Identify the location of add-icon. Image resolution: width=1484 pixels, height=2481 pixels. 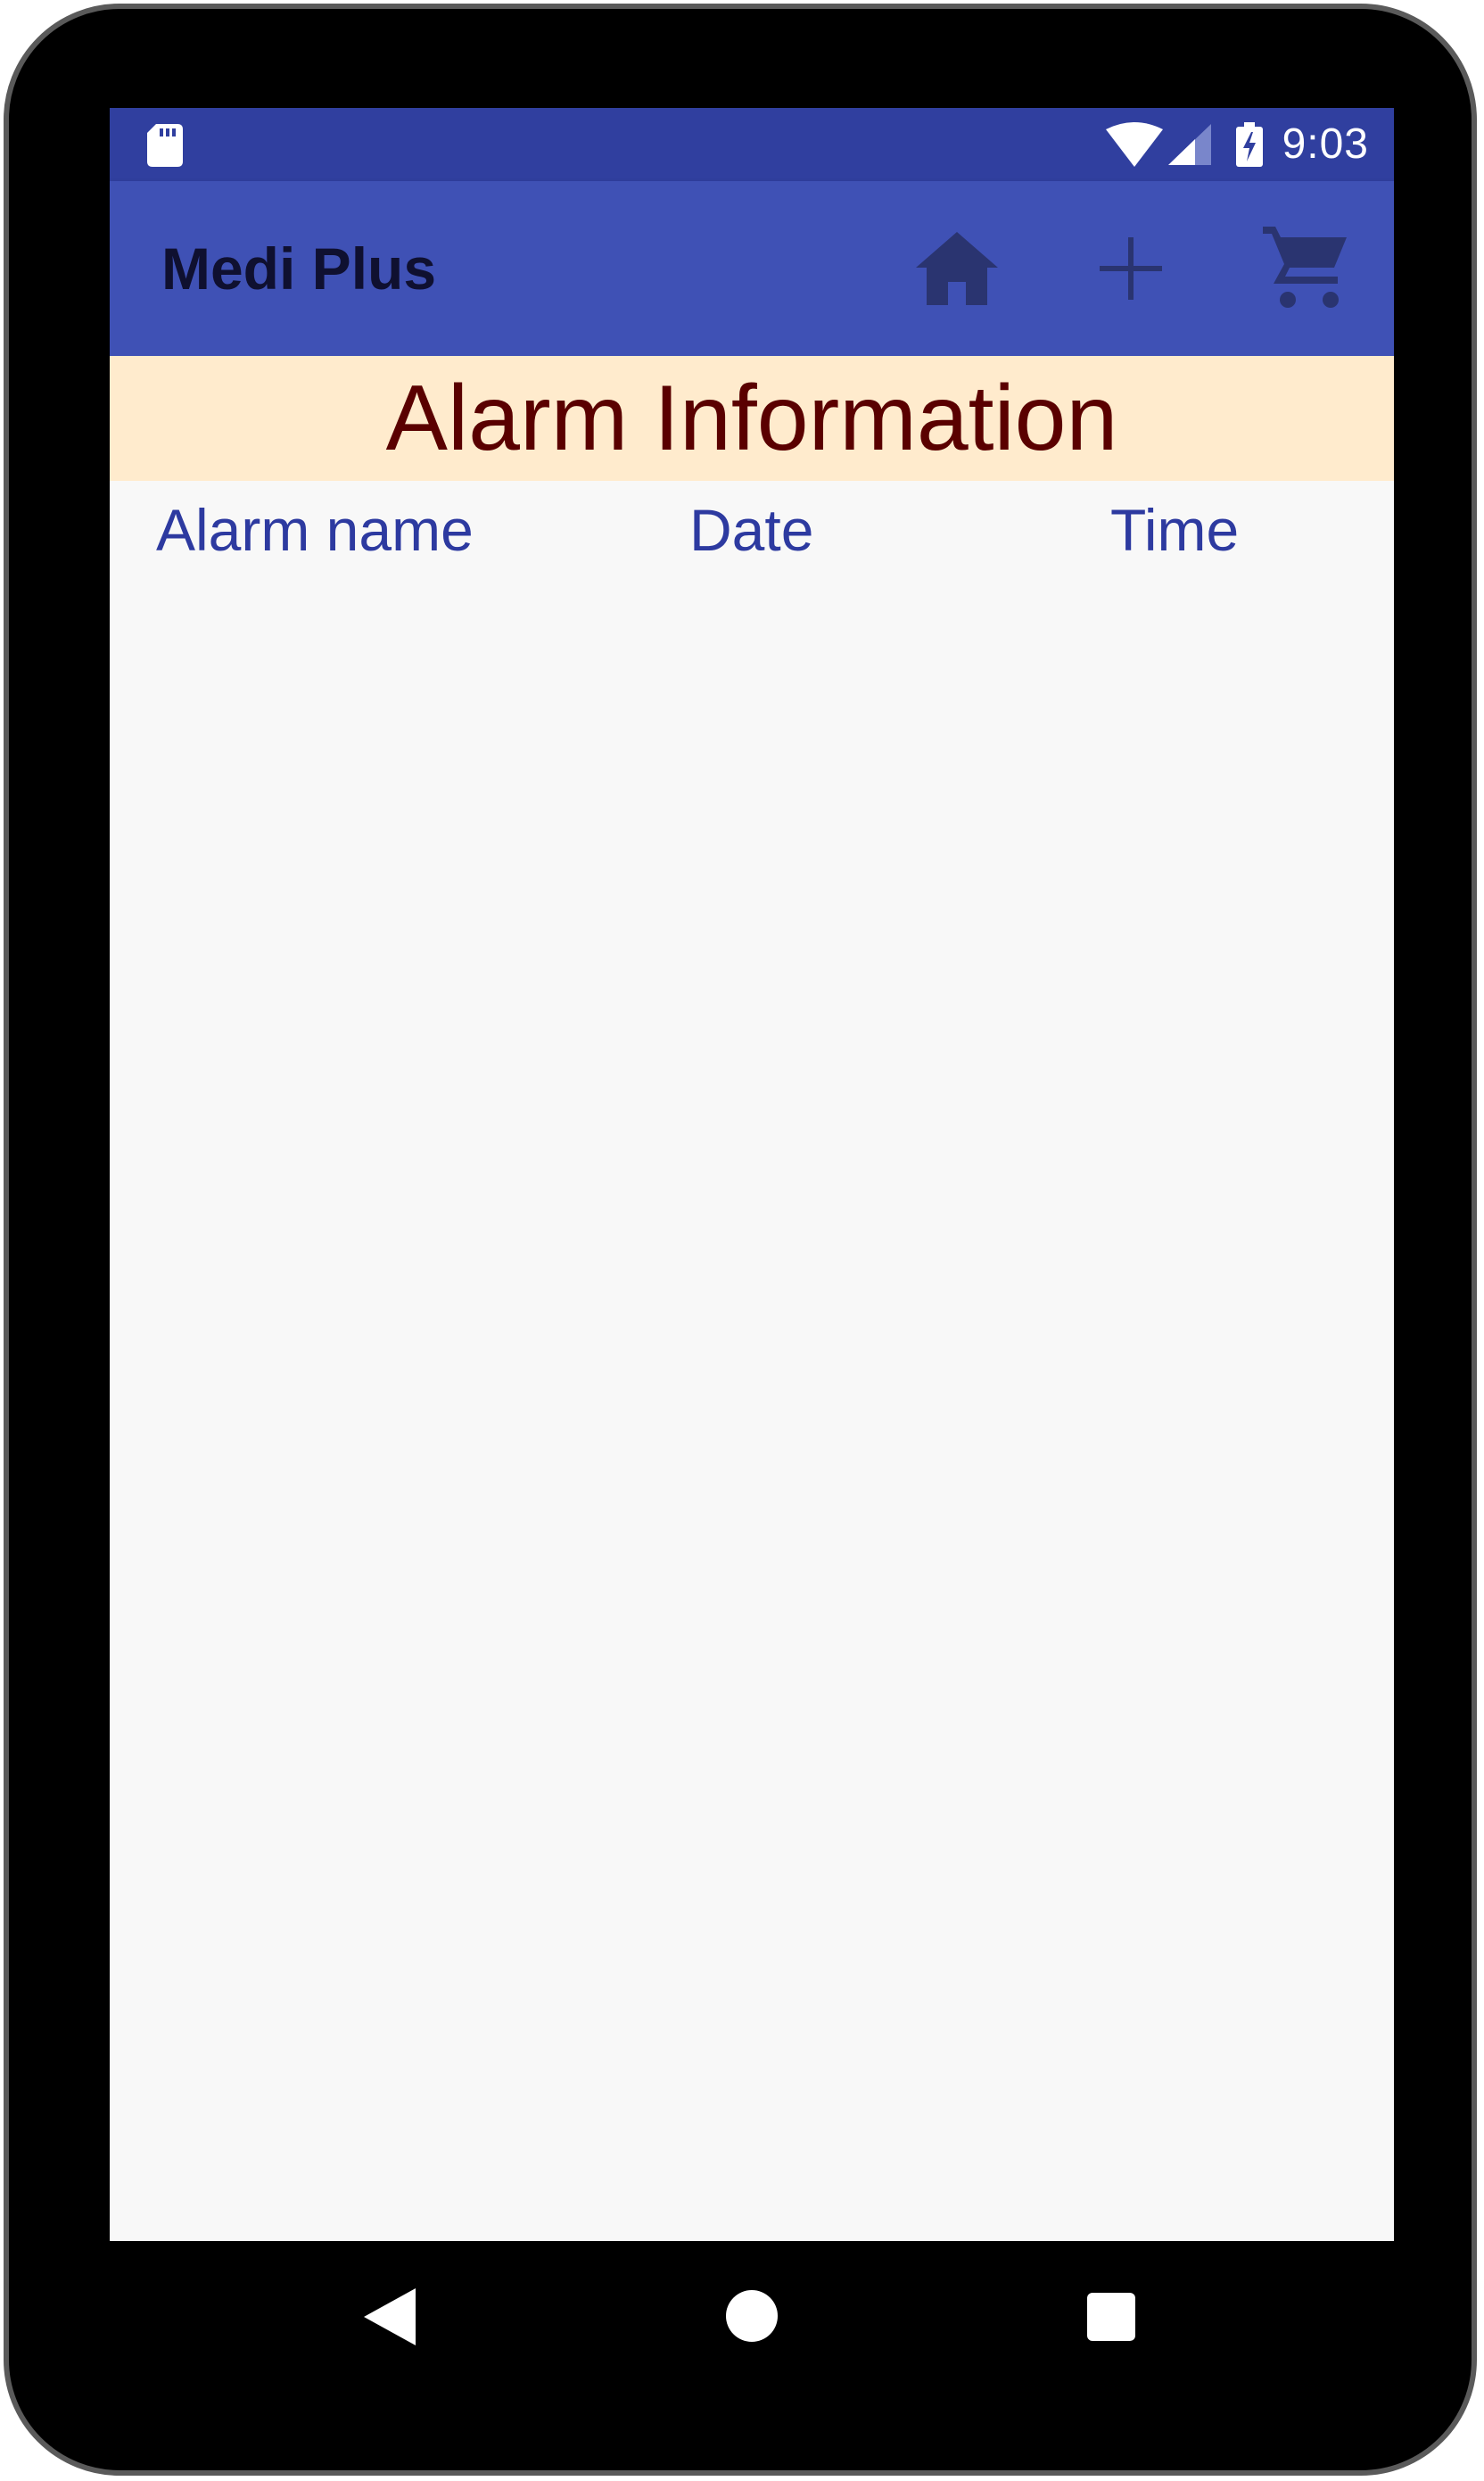
(1131, 268).